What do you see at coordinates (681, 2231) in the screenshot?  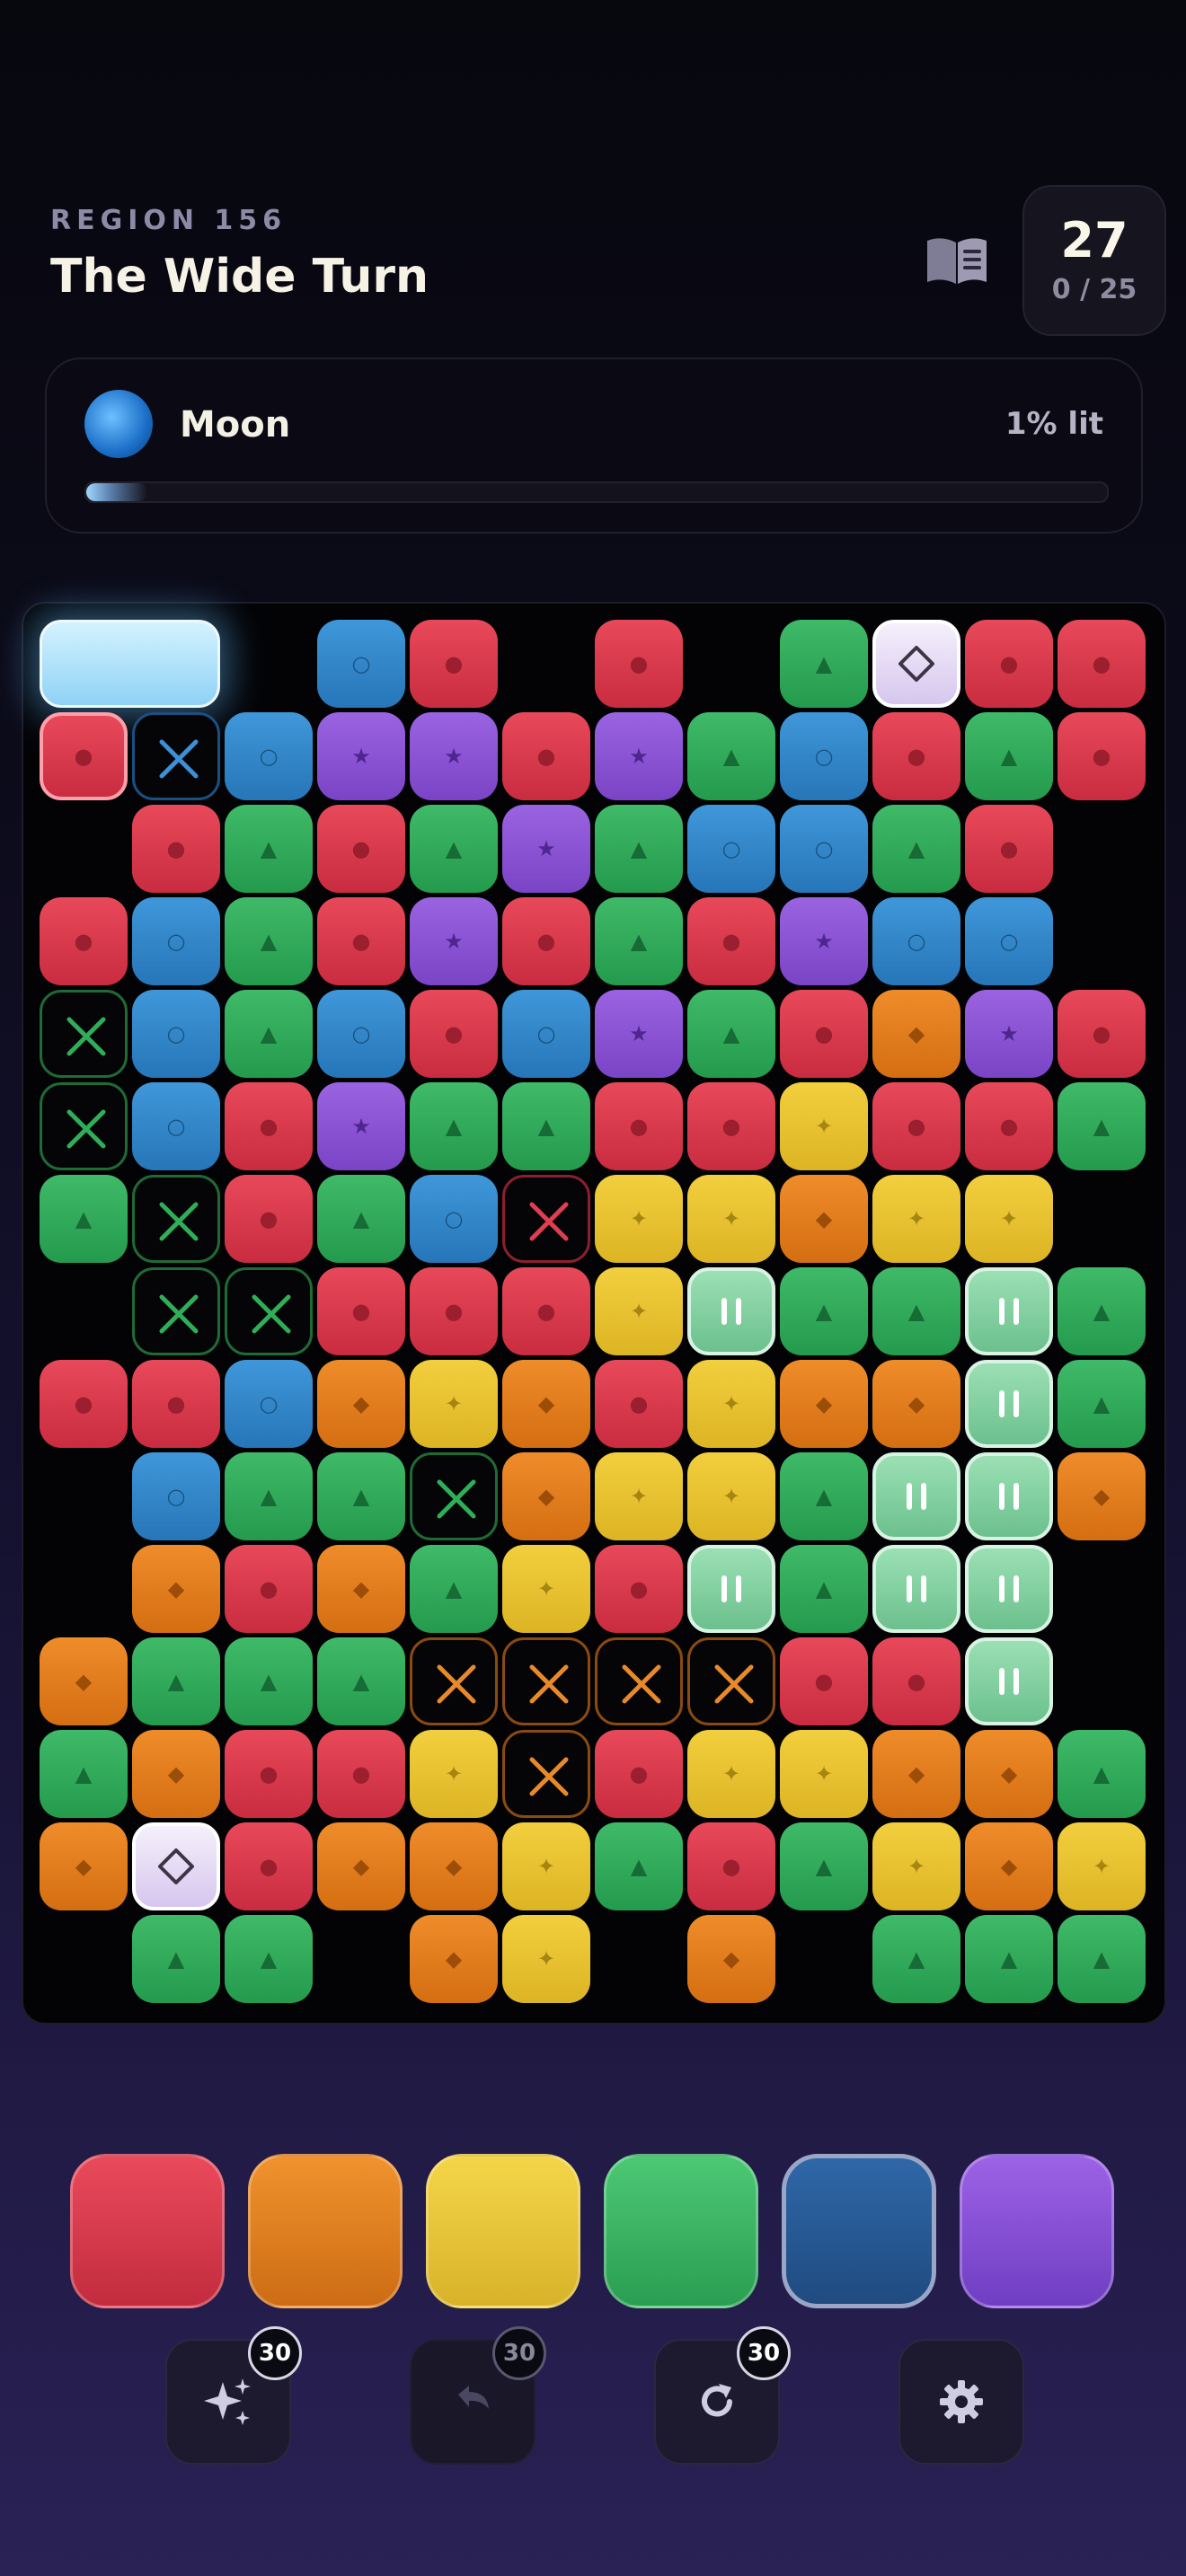 I see `palette-green-button` at bounding box center [681, 2231].